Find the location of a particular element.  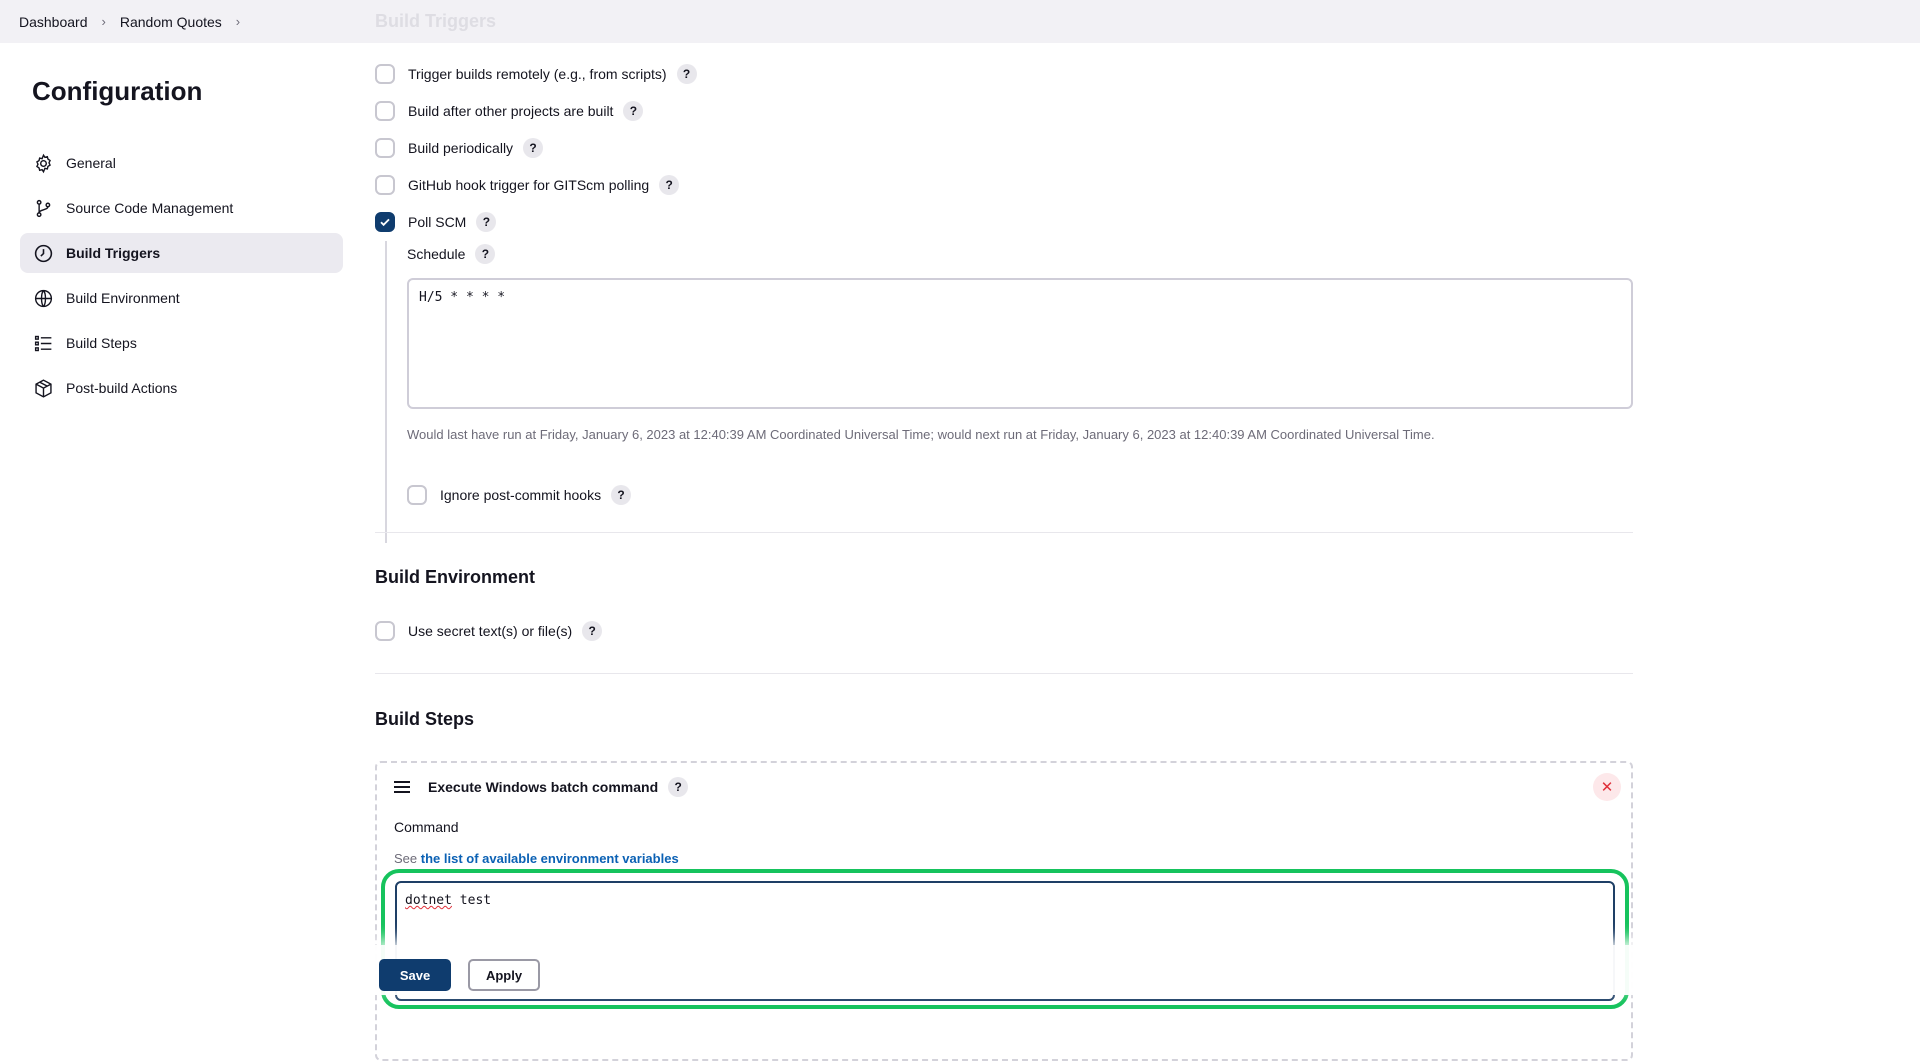

trigger-github-hook-label: GitHub hook trigger for GITScm polling is located at coordinates (529, 185).